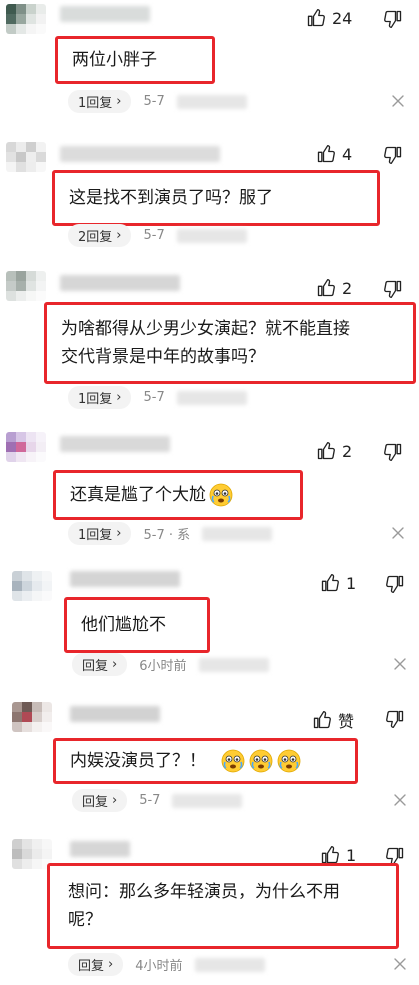 This screenshot has height=985, width=419. What do you see at coordinates (163, 666) in the screenshot?
I see `comment-date: 6小时前` at bounding box center [163, 666].